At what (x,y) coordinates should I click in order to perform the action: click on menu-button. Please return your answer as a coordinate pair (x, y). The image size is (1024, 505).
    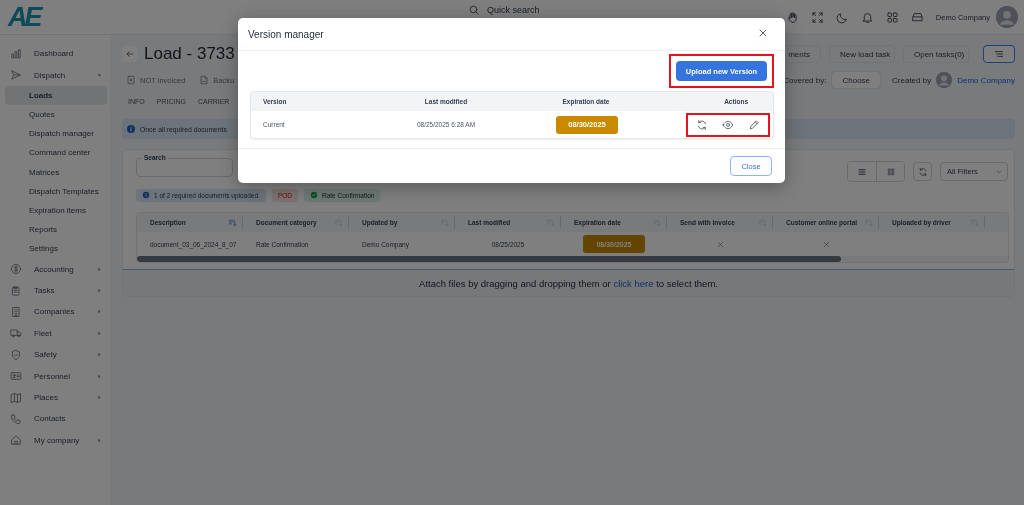
    Looking at the image, I should click on (999, 54).